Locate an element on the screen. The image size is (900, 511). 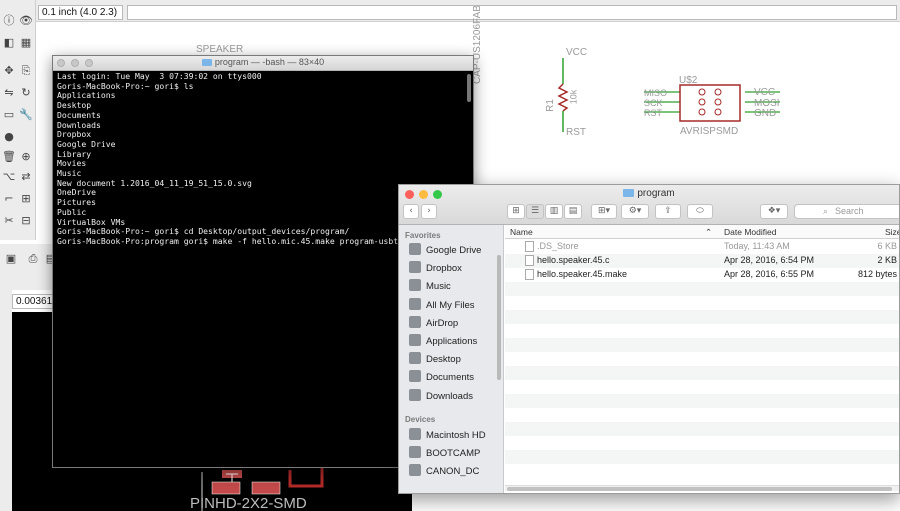
sidebar-item-label: Applications is located at coordinates (452, 341).